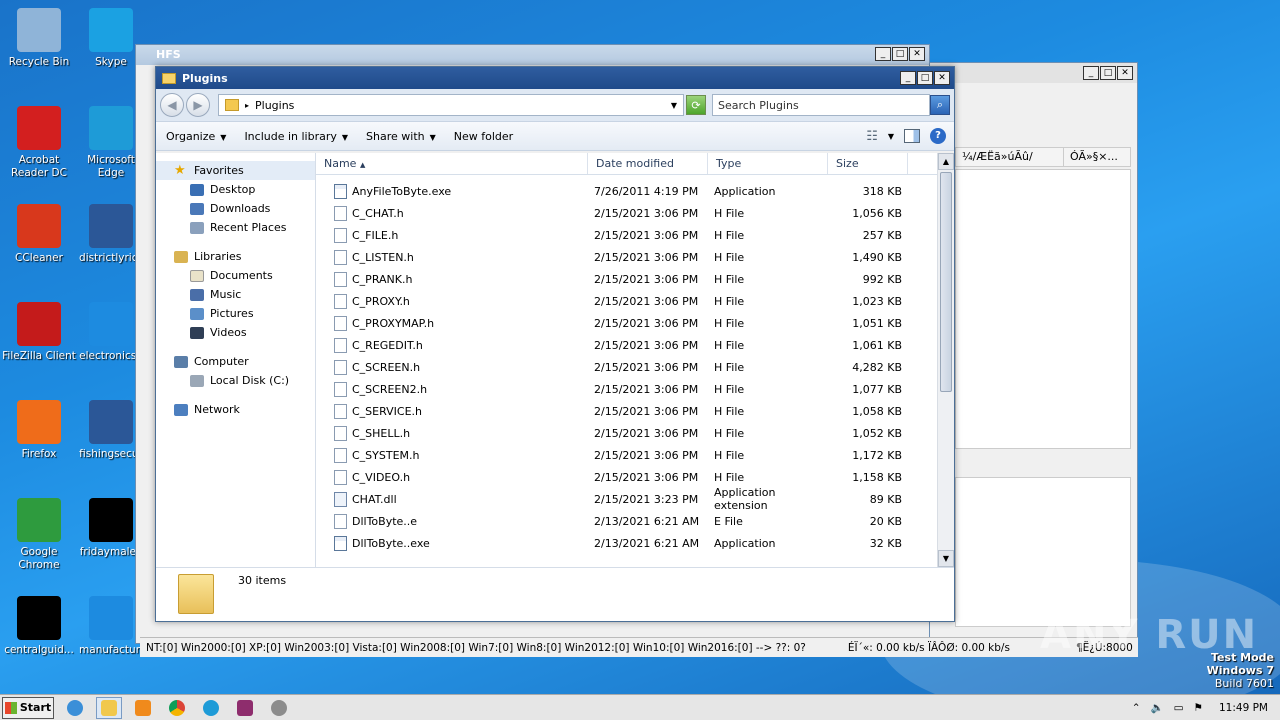 The height and width of the screenshot is (720, 1280). I want to click on help-icon: ?, so click(938, 136).